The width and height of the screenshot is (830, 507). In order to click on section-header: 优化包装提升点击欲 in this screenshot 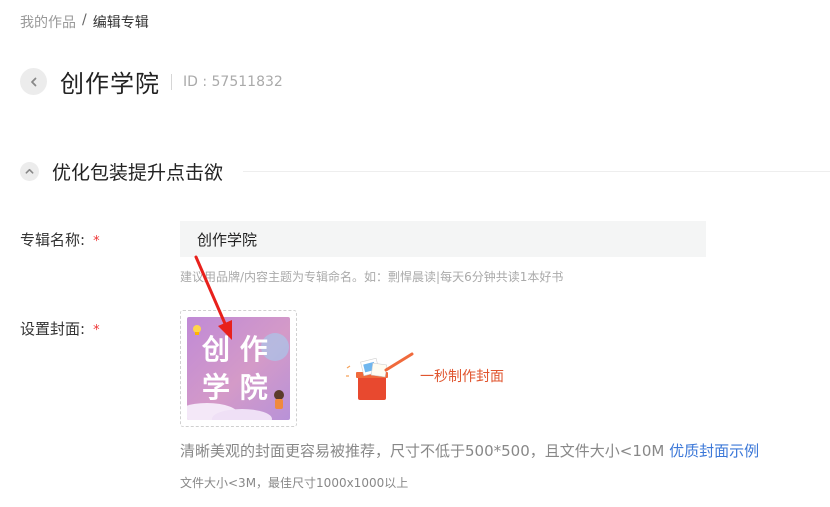, I will do `click(425, 171)`.